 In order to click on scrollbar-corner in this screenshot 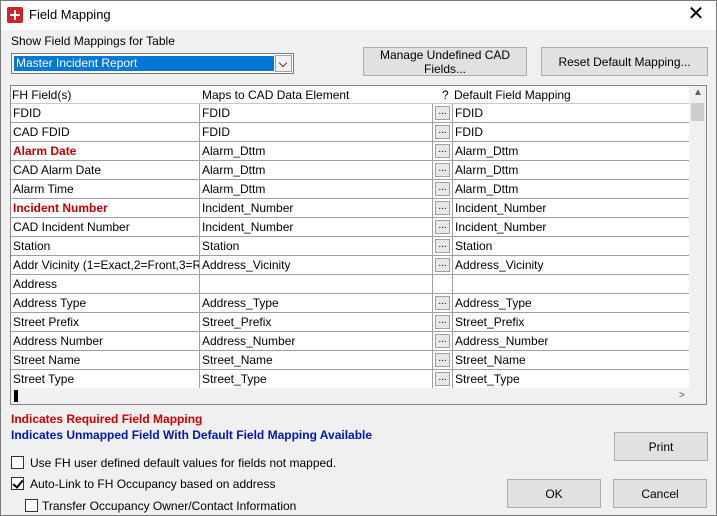, I will do `click(697, 396)`.